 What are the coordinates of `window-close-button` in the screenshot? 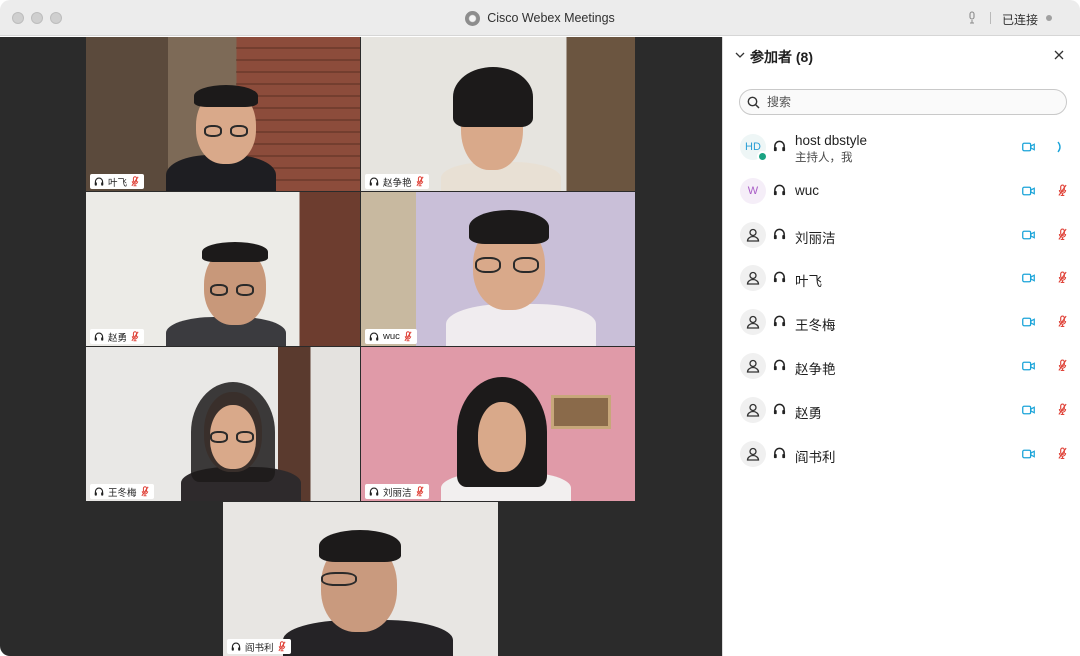 It's located at (18, 18).